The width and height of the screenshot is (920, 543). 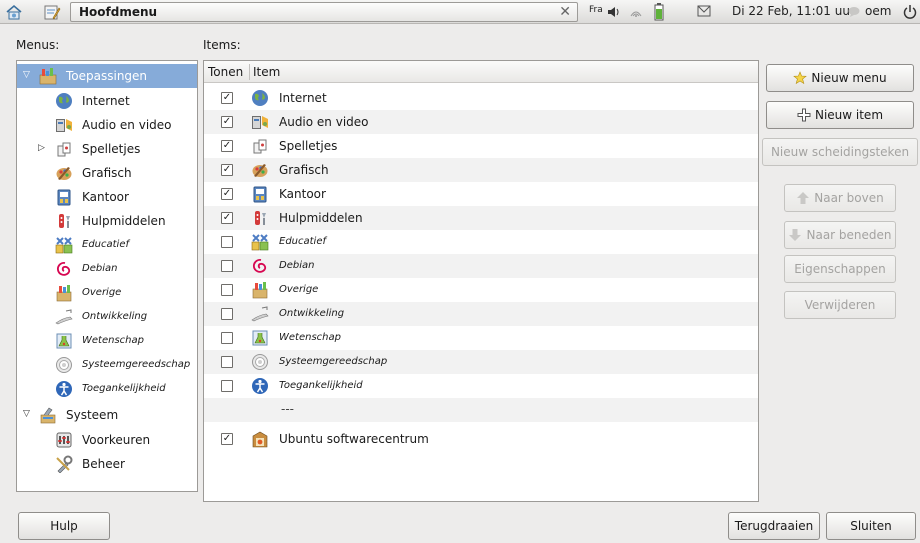 What do you see at coordinates (840, 152) in the screenshot?
I see `new-separator-button: Nieuw scheidingsteken` at bounding box center [840, 152].